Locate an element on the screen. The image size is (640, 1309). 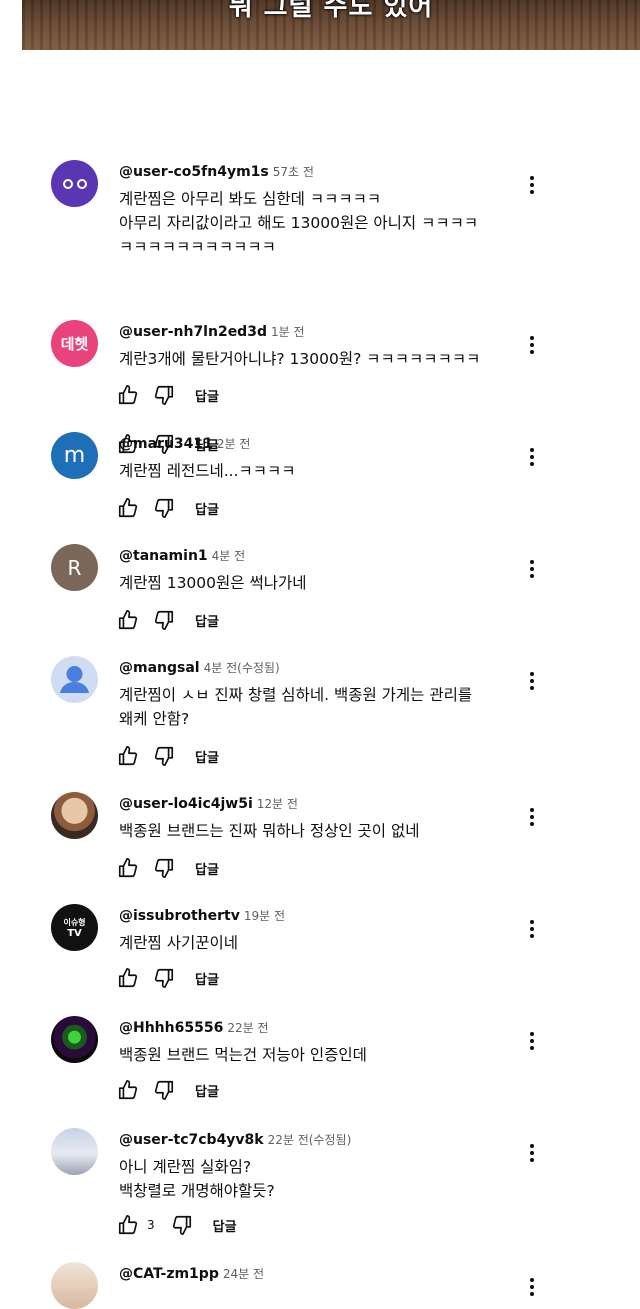
comment-author: @maru3411 is located at coordinates (166, 444).